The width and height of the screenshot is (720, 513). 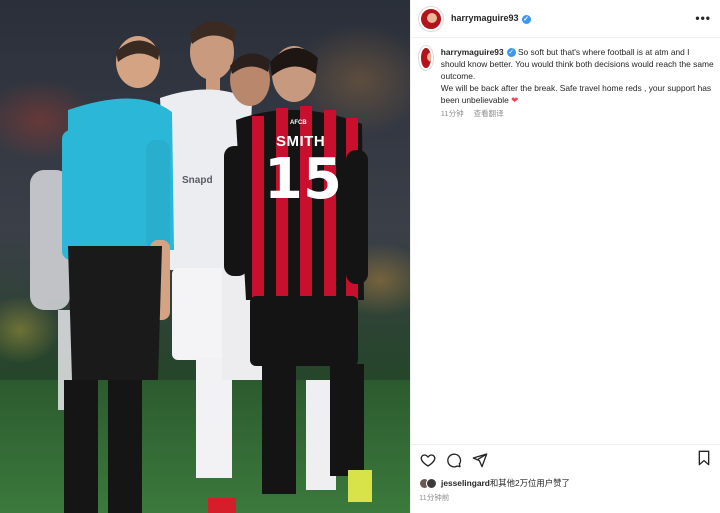 I want to click on share-icon, so click(x=480, y=460).